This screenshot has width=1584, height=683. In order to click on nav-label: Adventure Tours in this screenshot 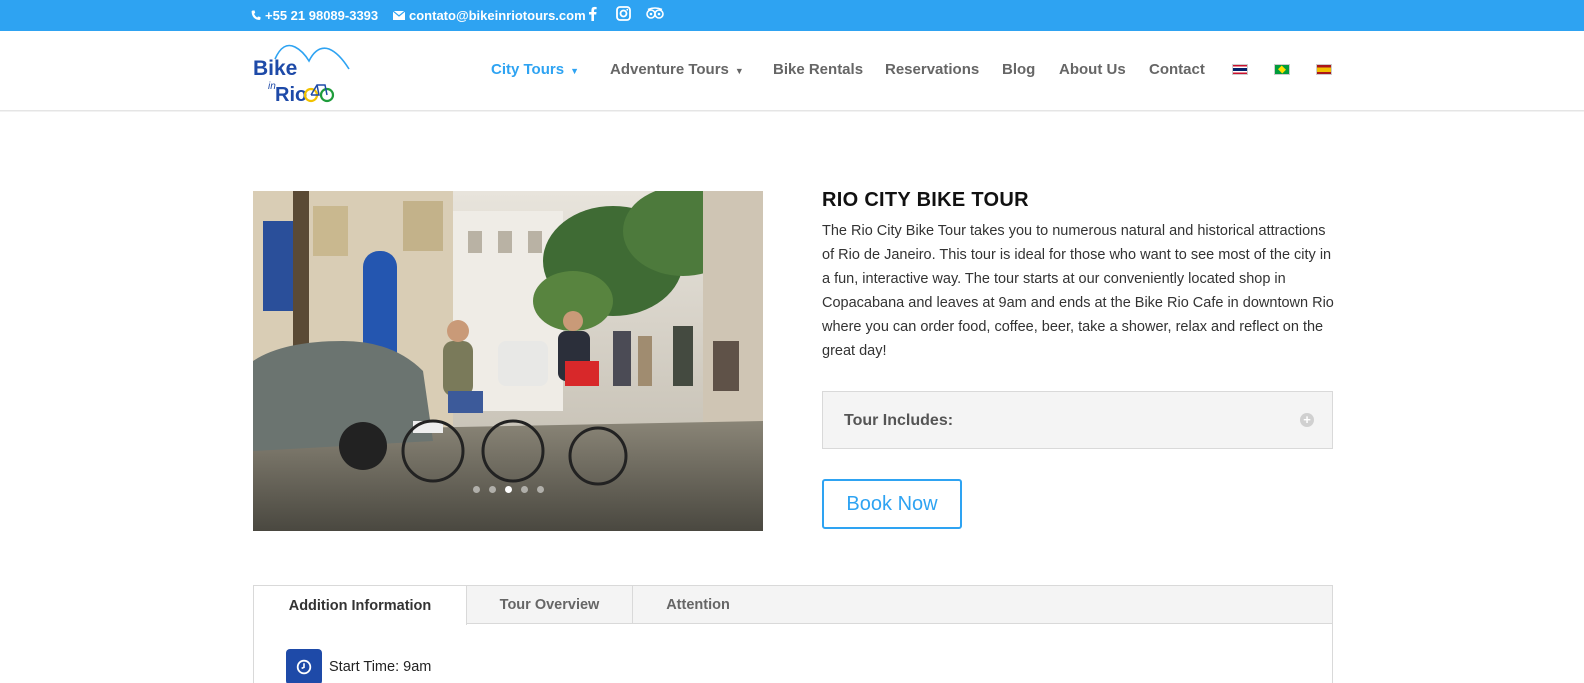, I will do `click(669, 69)`.